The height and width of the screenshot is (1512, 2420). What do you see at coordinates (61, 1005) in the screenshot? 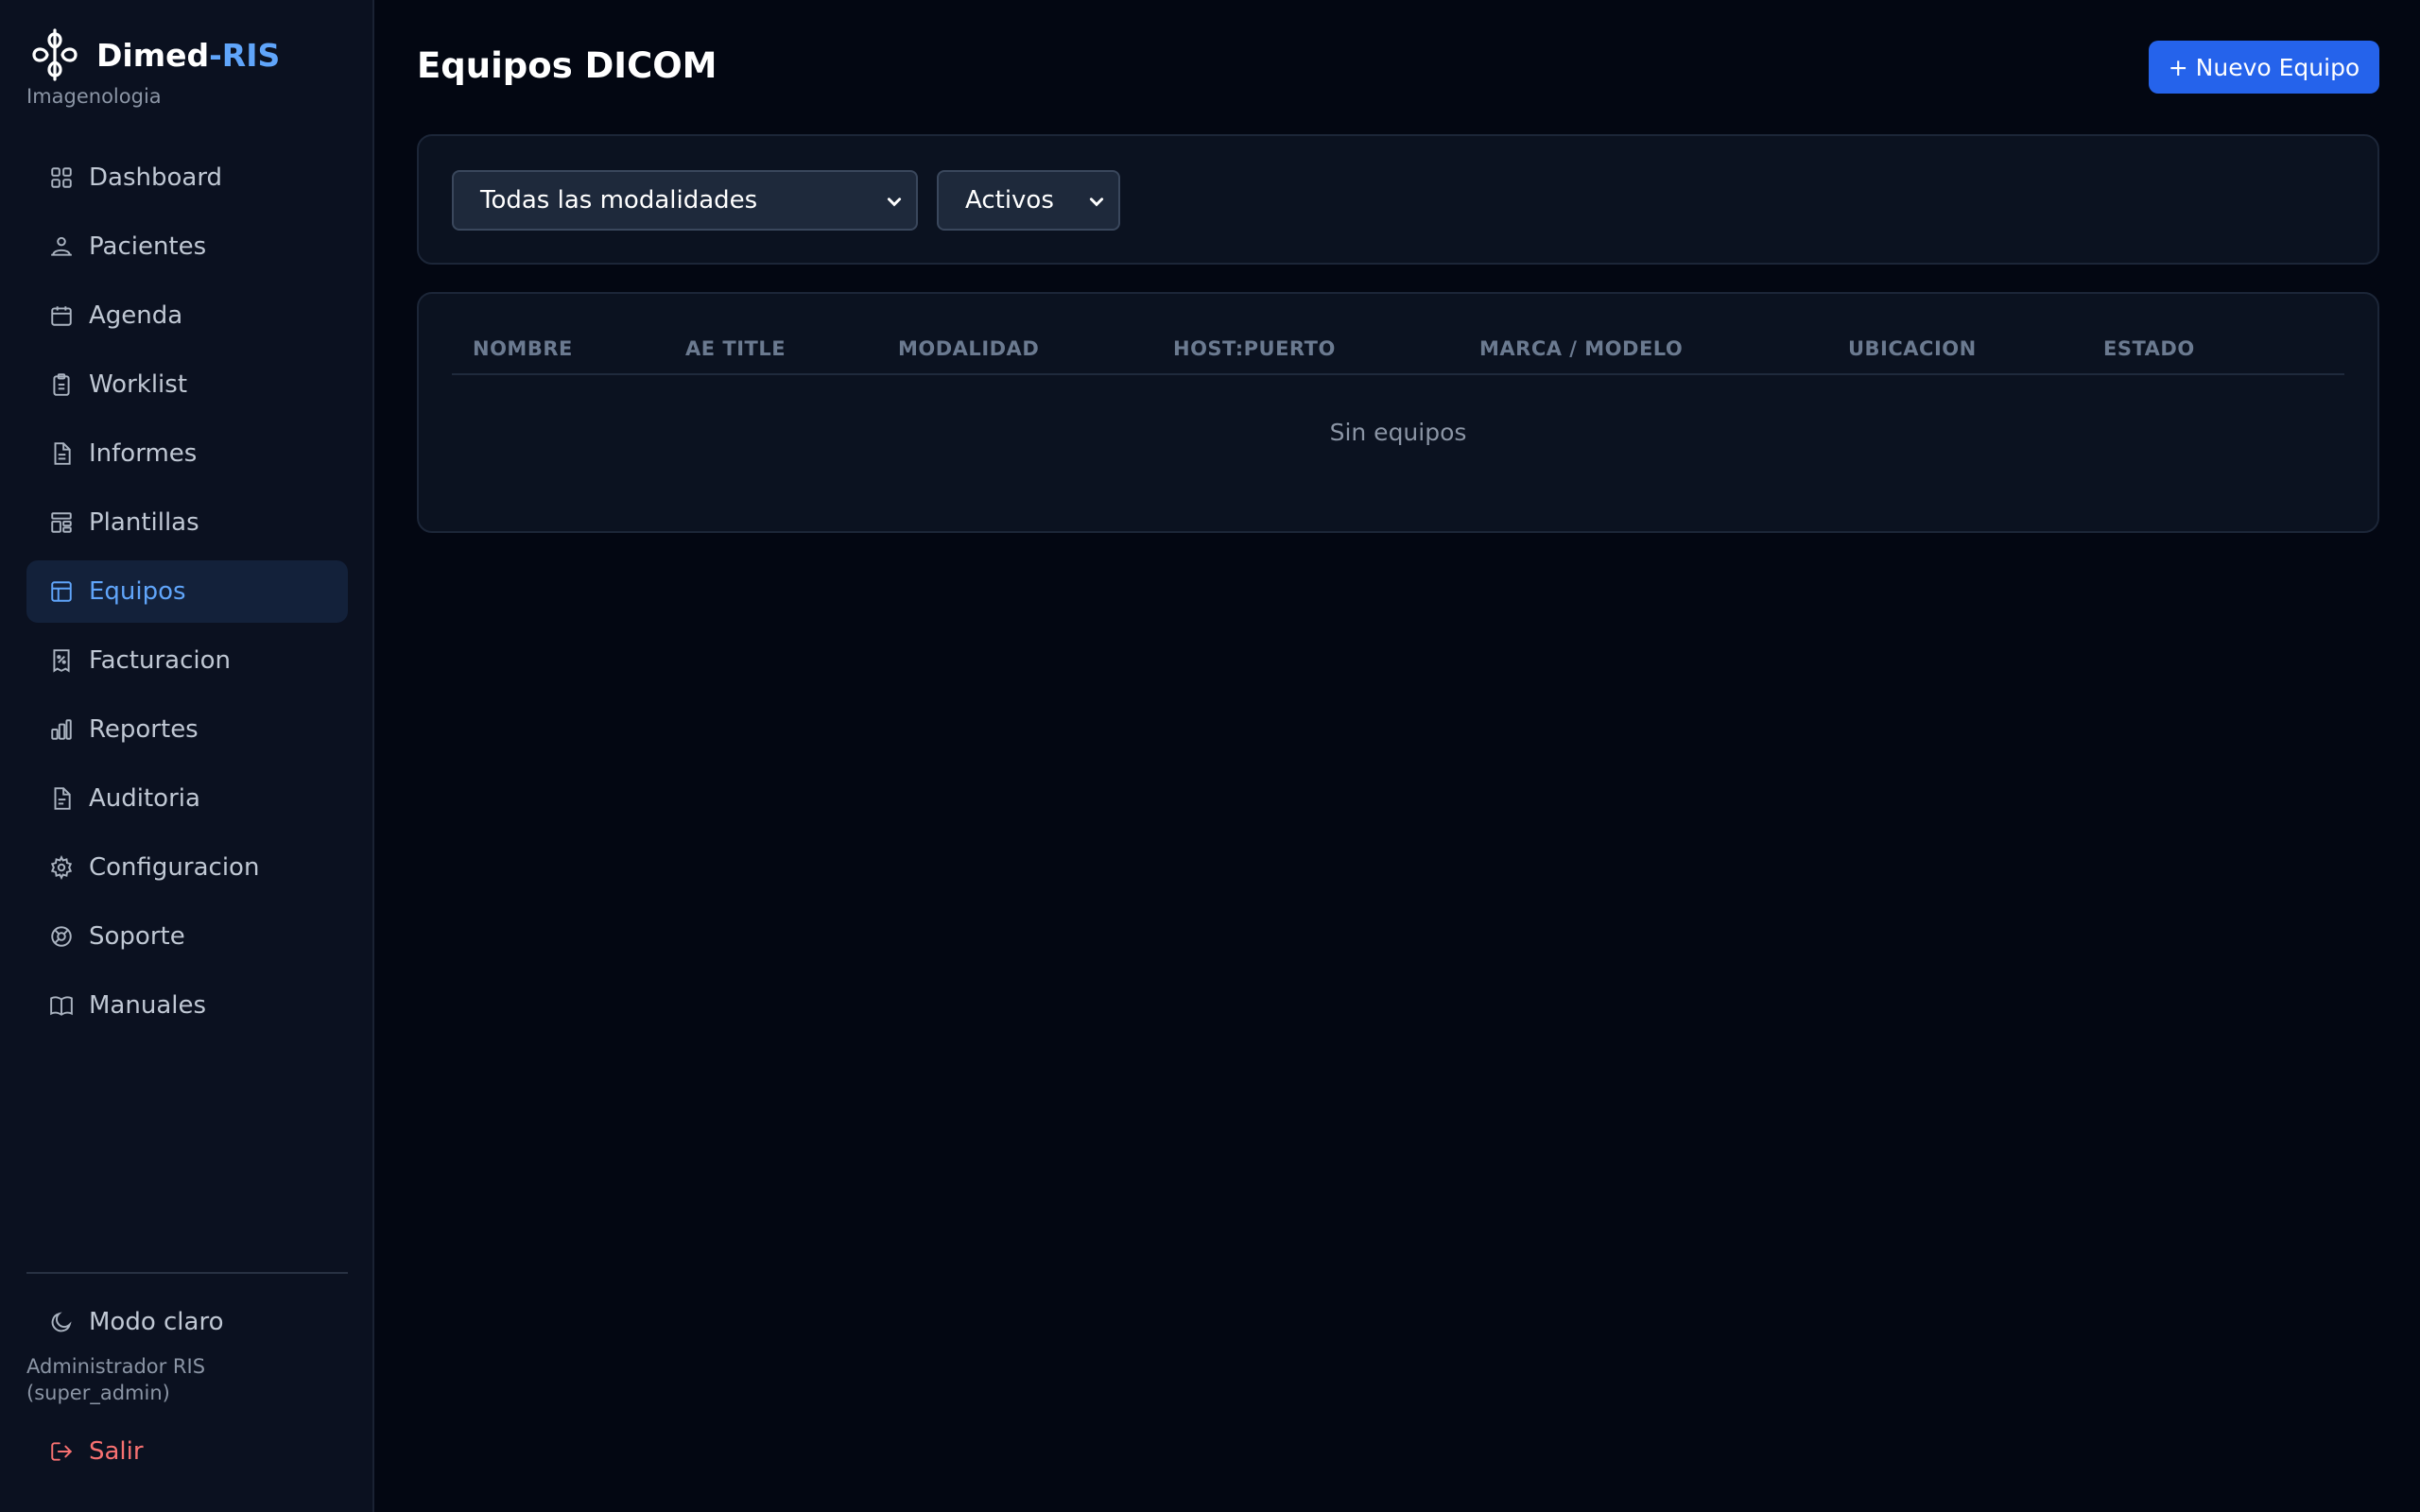
I see `book-icon` at bounding box center [61, 1005].